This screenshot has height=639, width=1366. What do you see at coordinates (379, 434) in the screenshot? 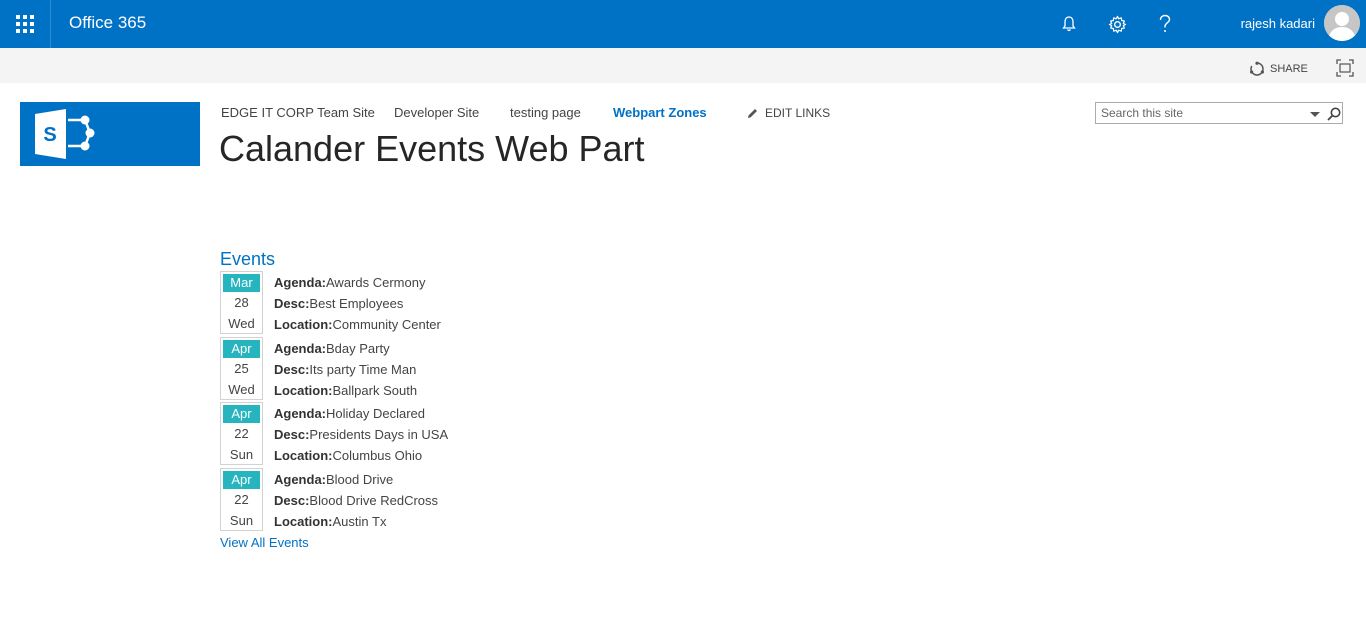
I see `desc-value: Presidents Days in USA` at bounding box center [379, 434].